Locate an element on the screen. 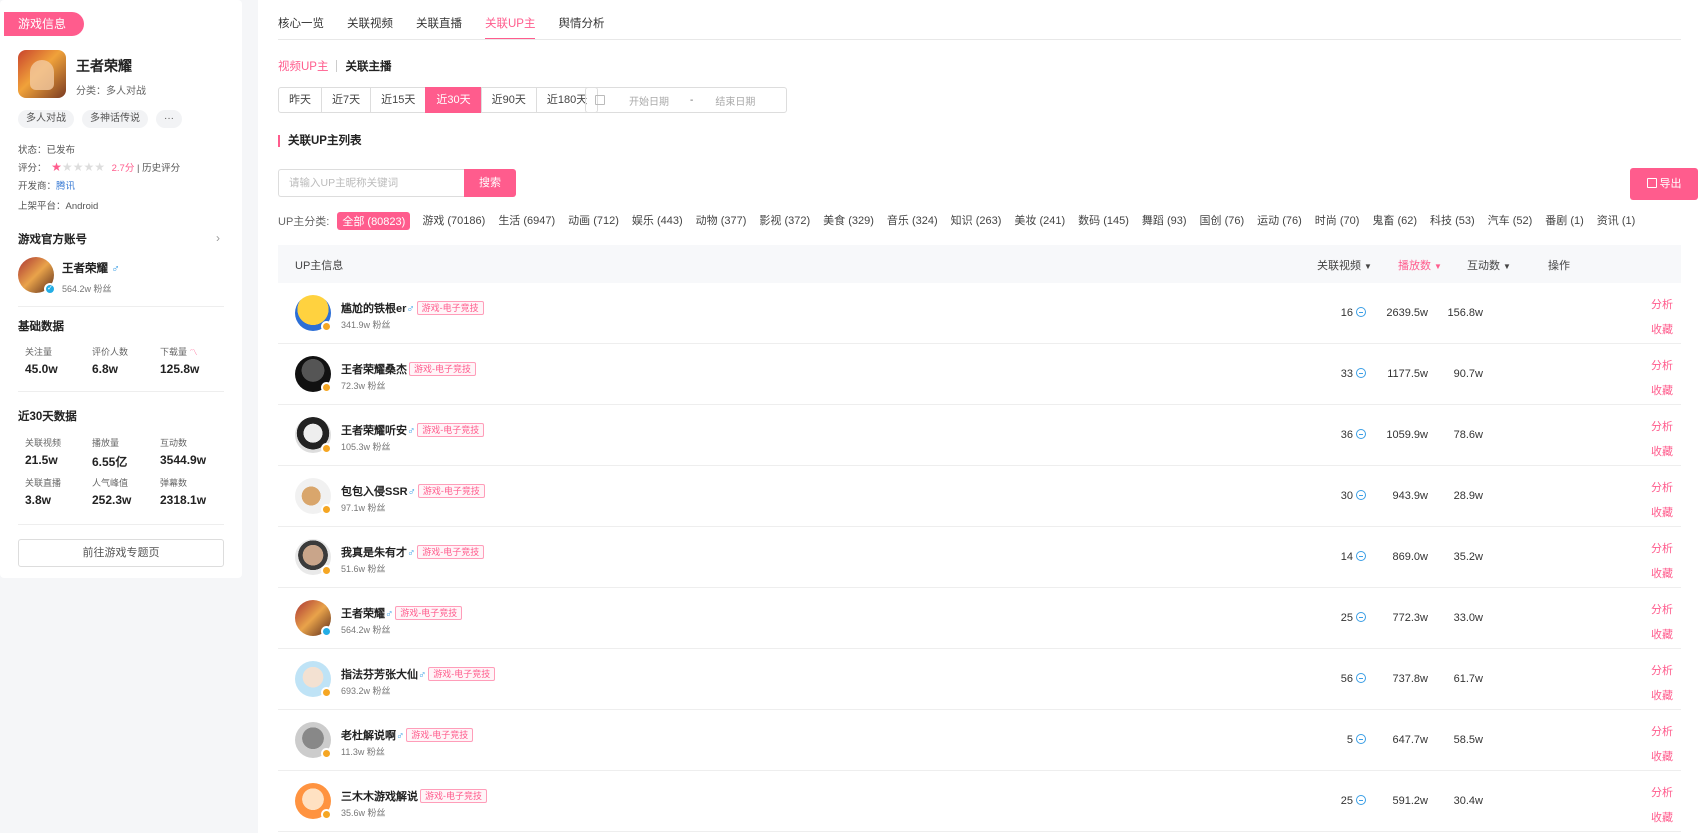 This screenshot has width=1701, height=833. category-chip: 汽车 (52) is located at coordinates (1510, 221).